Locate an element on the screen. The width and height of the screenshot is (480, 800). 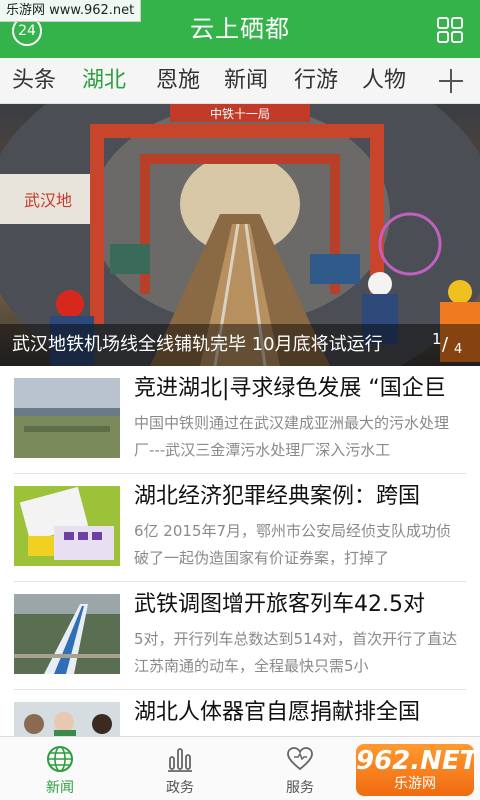
banner-caption: 武汉地铁机场线全线铺轨完毕 10月底将试运行 is located at coordinates (240, 345).